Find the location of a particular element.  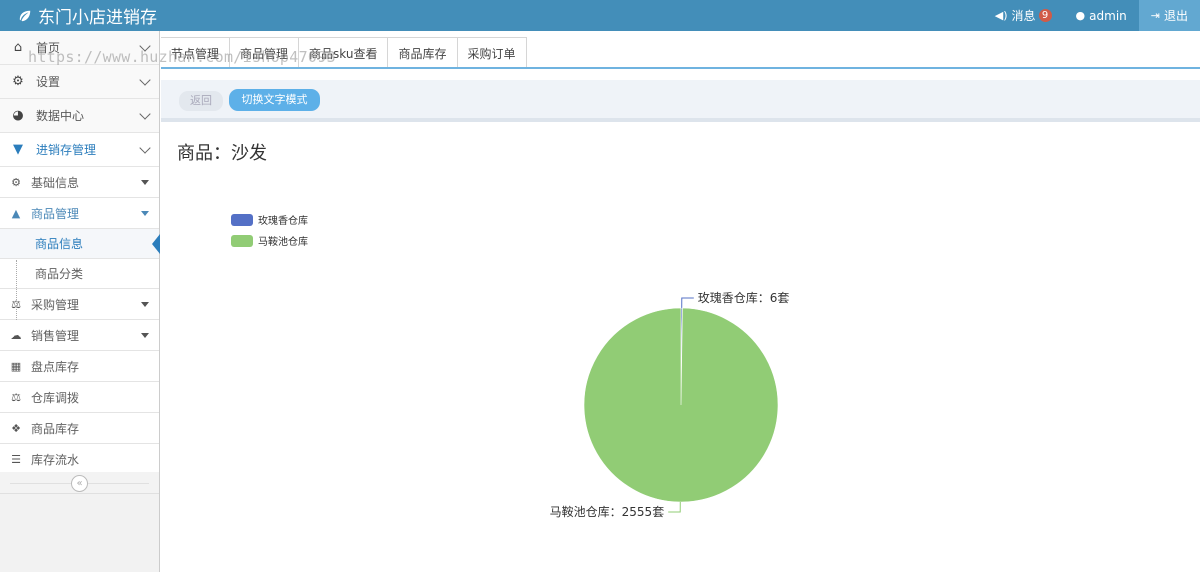

sidebar-subitem-transfer: ⚖ 仓库调拨 is located at coordinates (79, 397).